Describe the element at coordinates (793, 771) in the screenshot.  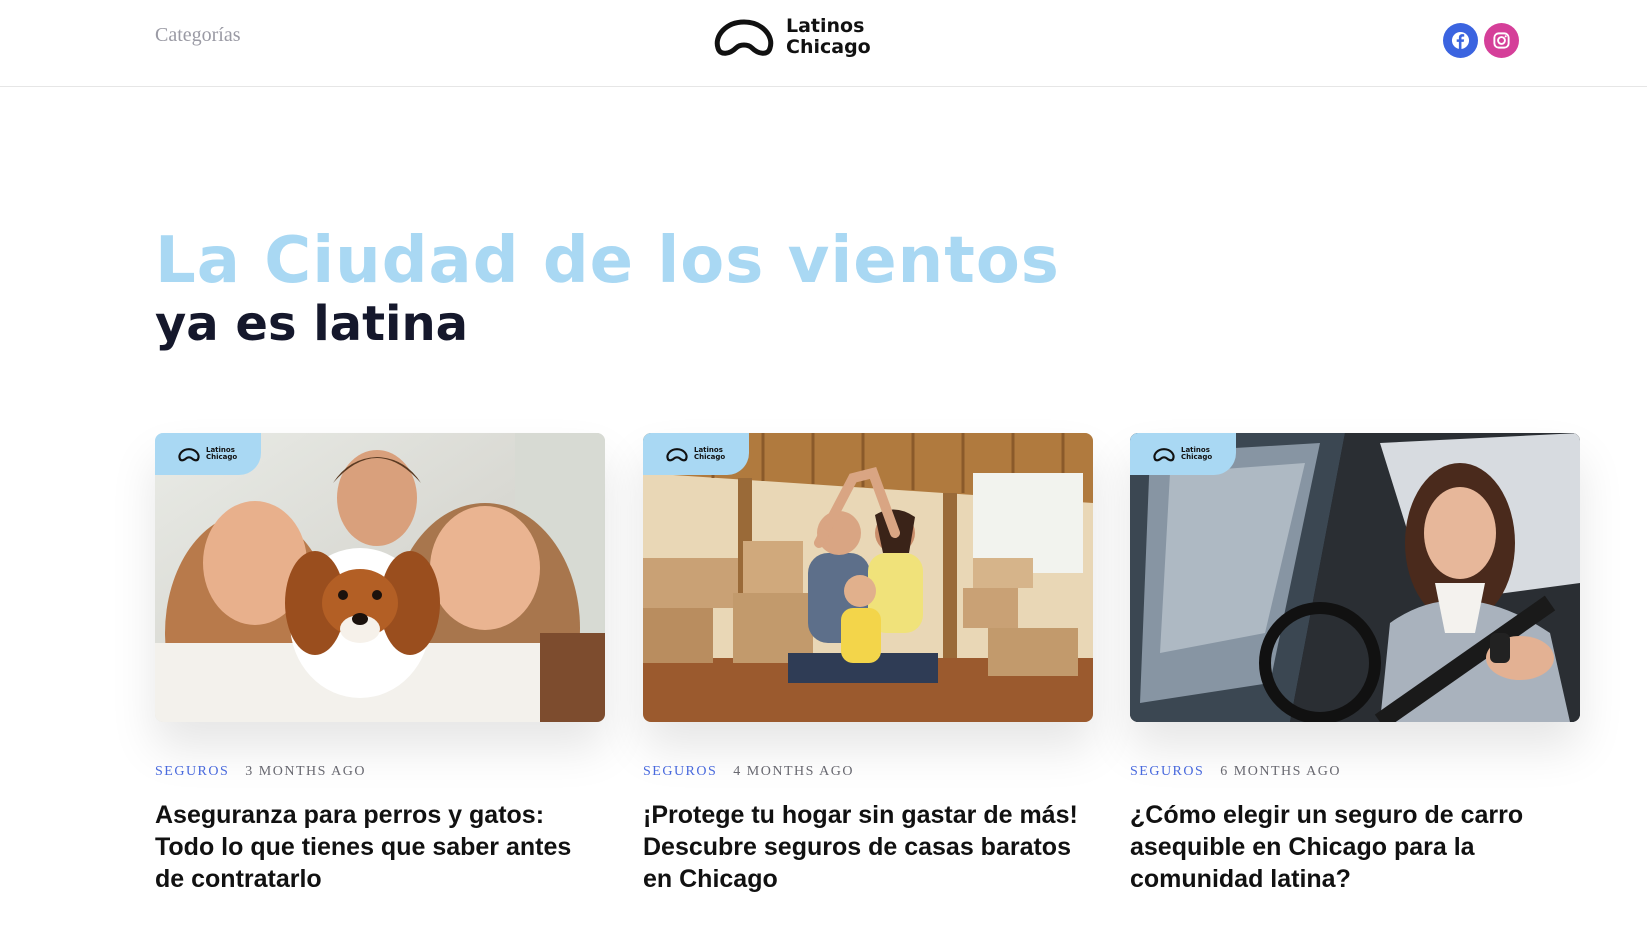
I see `post-date: 4 MONTHS AGO` at that location.